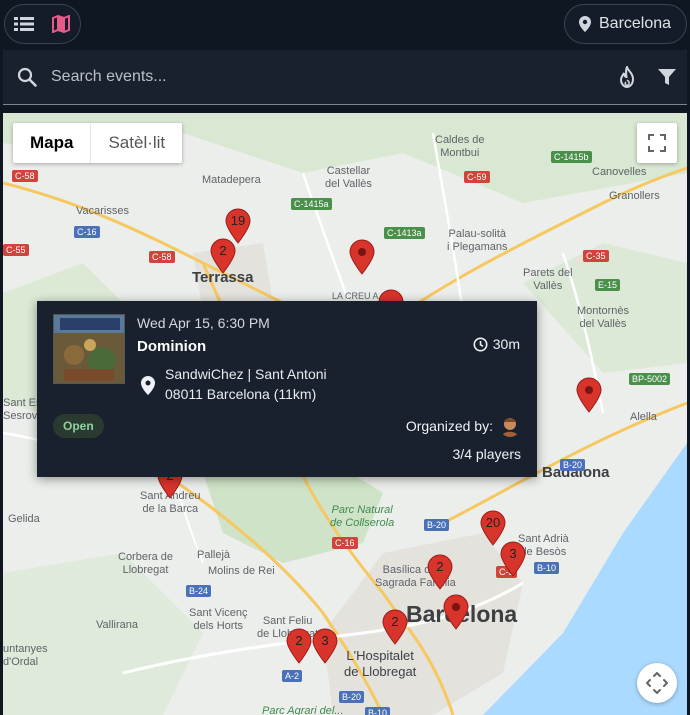 The height and width of the screenshot is (715, 690). I want to click on map-label: L'Hospitalet de Llobregat, so click(380, 663).